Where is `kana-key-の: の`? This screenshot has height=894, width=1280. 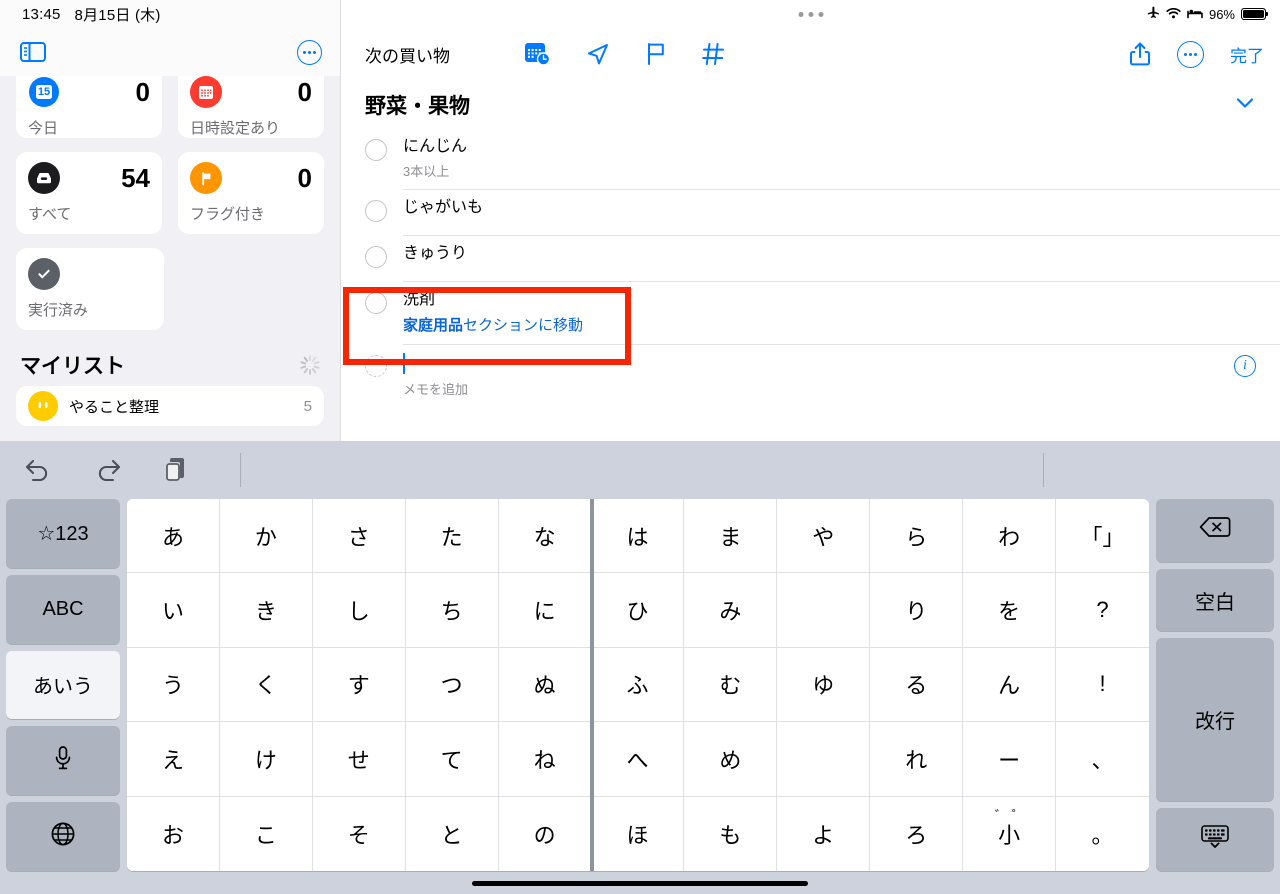 kana-key-の: の is located at coordinates (545, 833).